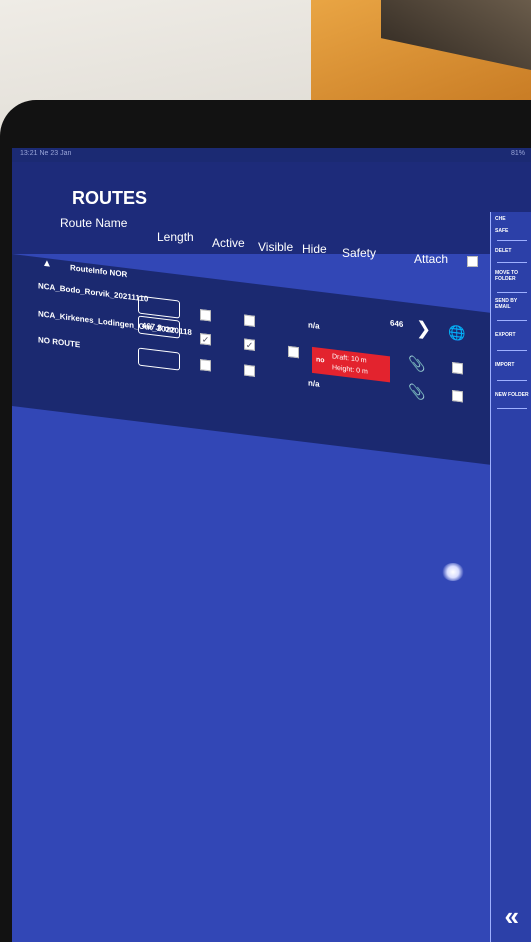 Image resolution: width=531 pixels, height=942 pixels. What do you see at coordinates (228, 243) in the screenshot?
I see `header-active: Active` at bounding box center [228, 243].